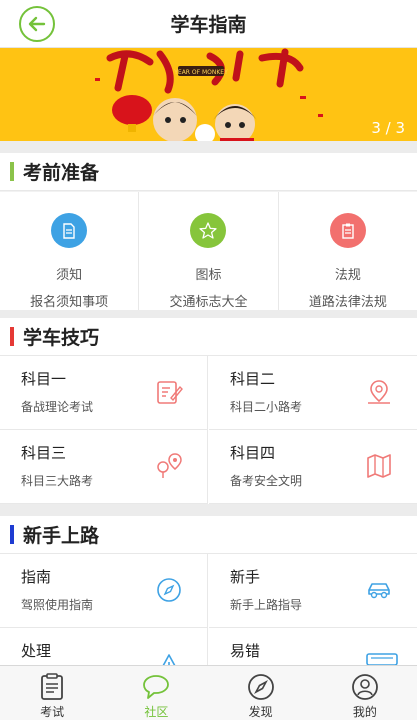 Image resolution: width=417 pixels, height=720 pixels. What do you see at coordinates (266, 407) in the screenshot?
I see `skill-subtitle: 科目二小路考` at bounding box center [266, 407].